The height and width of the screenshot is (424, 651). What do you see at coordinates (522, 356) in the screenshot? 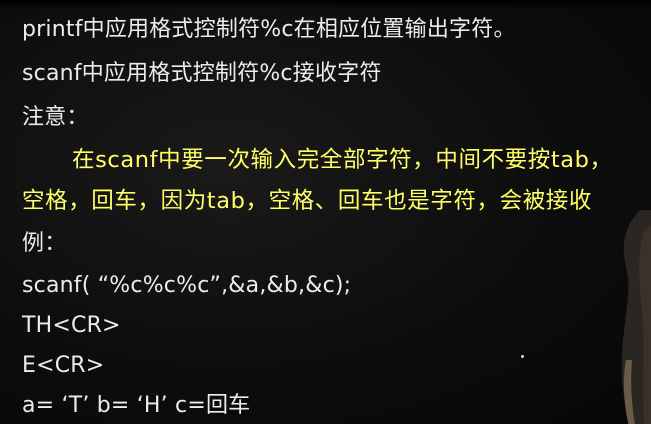
I see `laser-pointer-dot` at bounding box center [522, 356].